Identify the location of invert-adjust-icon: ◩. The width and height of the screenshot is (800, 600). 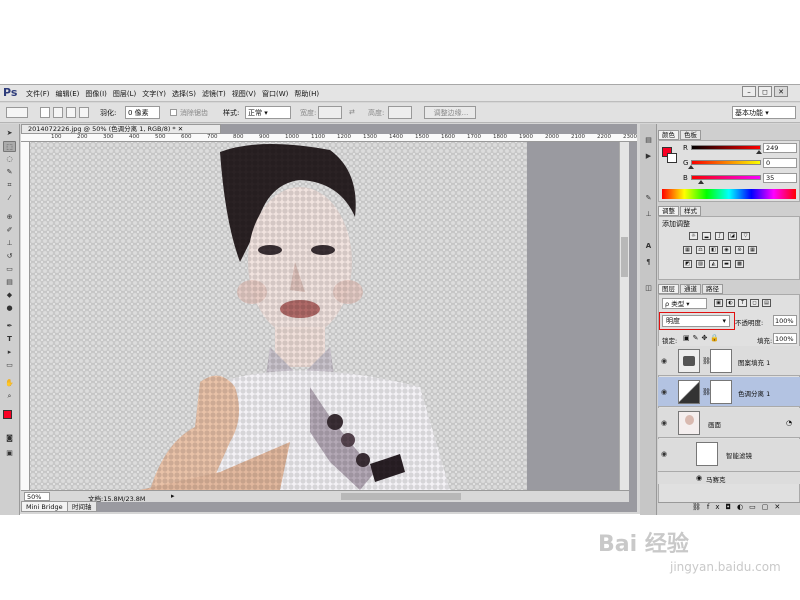
(687, 264).